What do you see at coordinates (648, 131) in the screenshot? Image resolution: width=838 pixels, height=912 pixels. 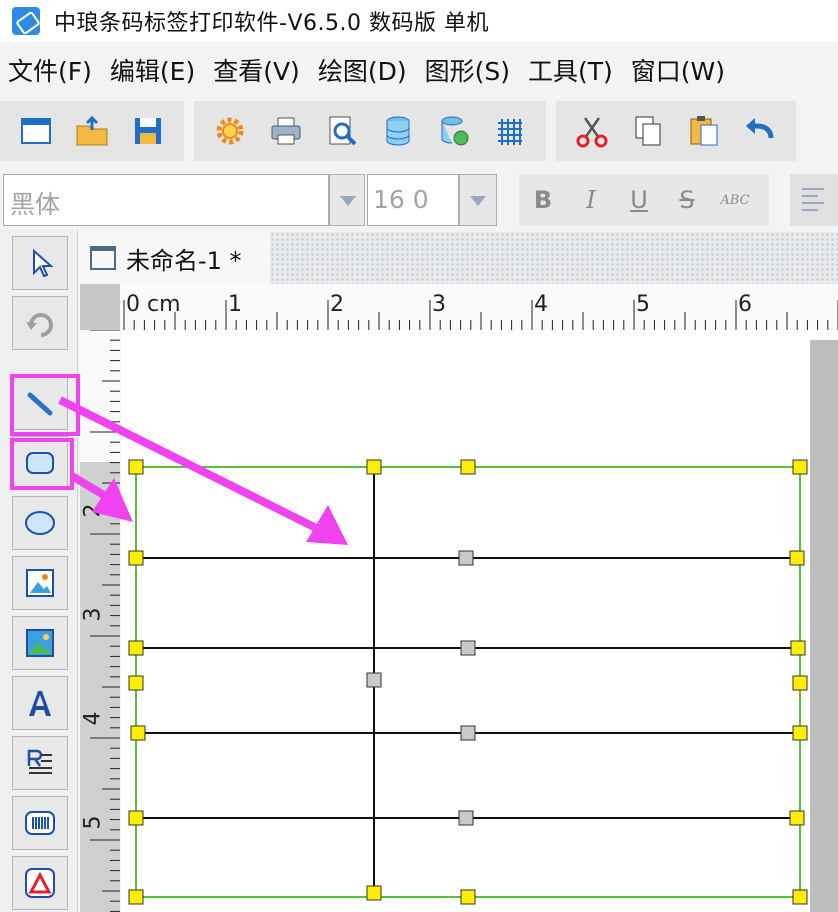 I see `copy-icon` at bounding box center [648, 131].